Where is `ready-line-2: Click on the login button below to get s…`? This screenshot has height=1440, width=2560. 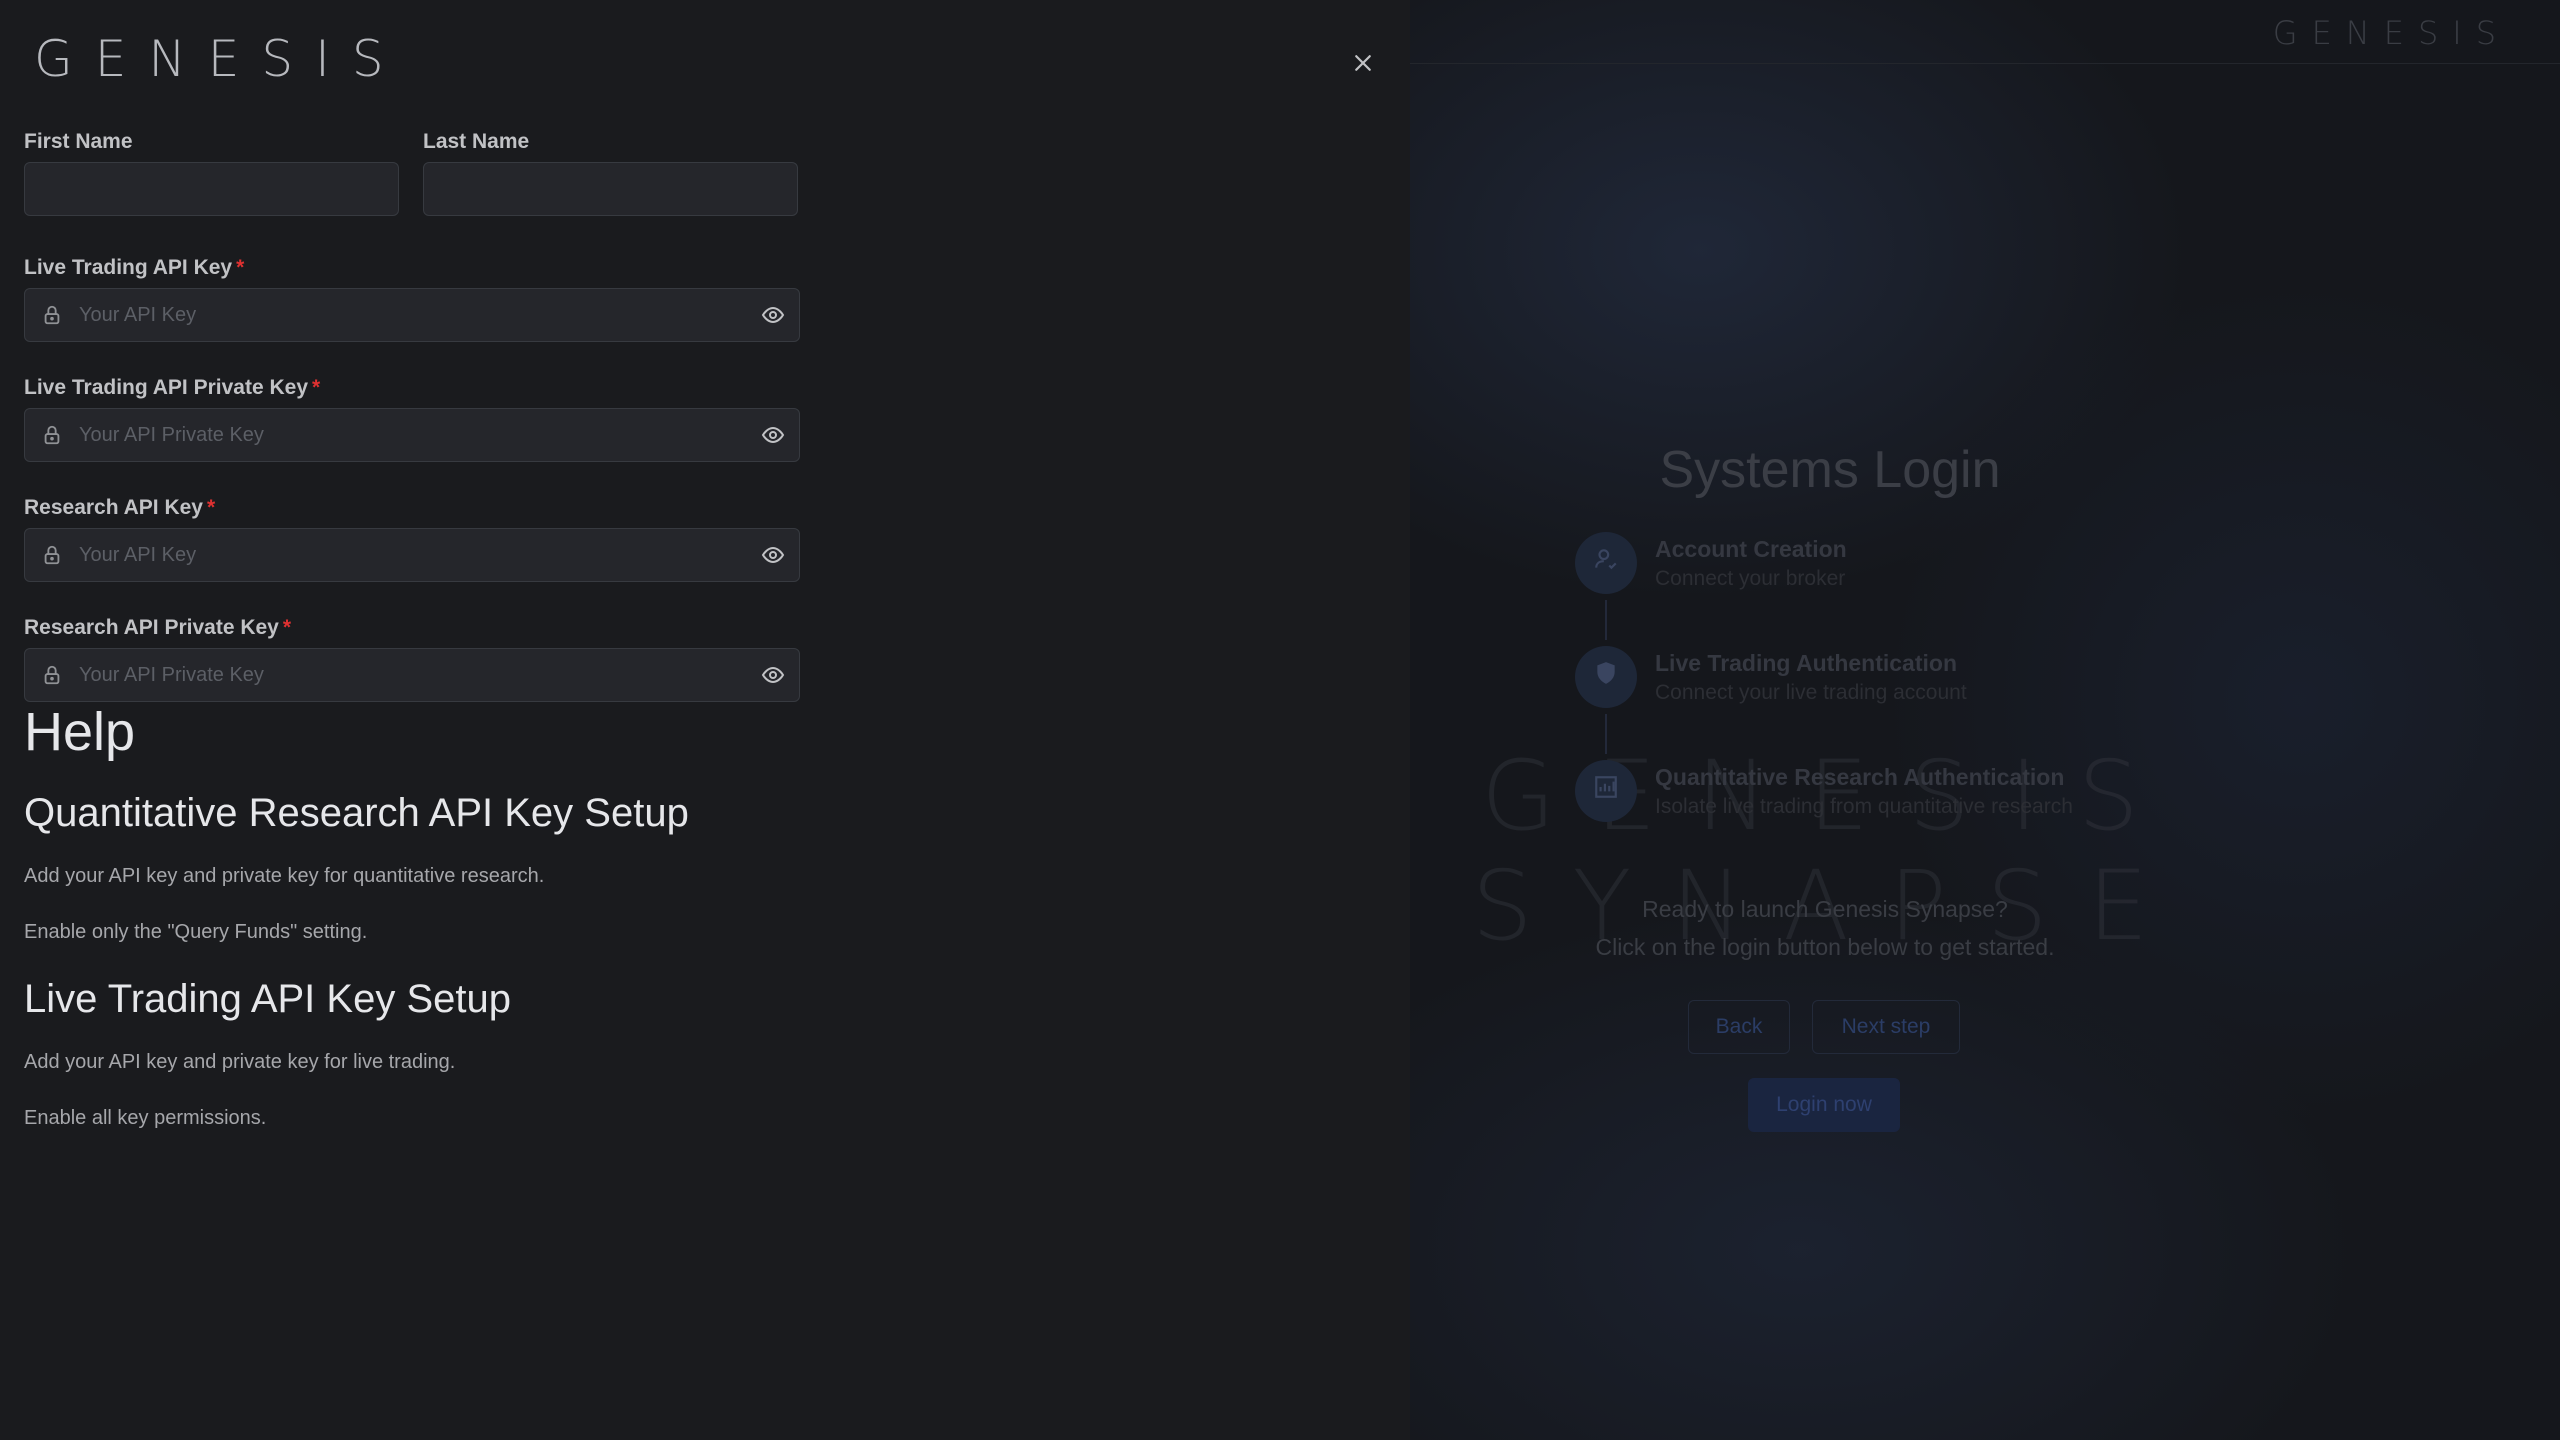 ready-line-2: Click on the login button below to get s… is located at coordinates (1825, 947).